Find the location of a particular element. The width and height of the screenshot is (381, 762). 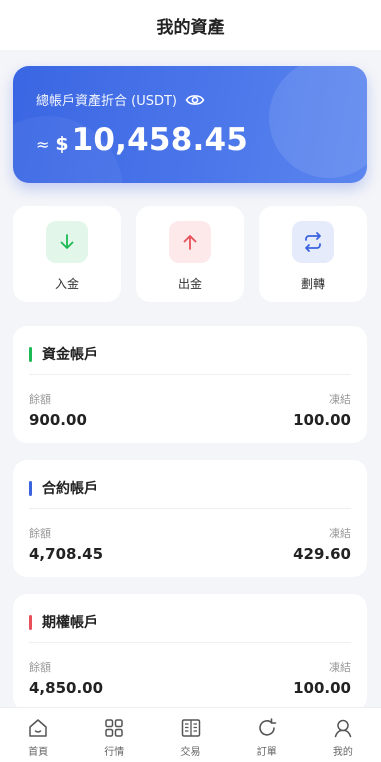

account-title: 期權帳戶 is located at coordinates (70, 623).